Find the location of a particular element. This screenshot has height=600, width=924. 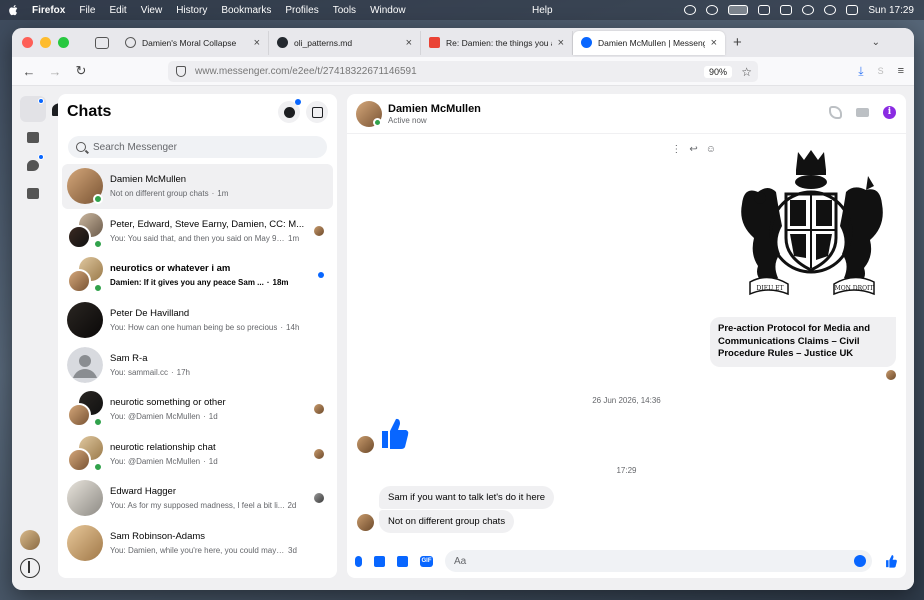

notification-dot is located at coordinates (298, 102).